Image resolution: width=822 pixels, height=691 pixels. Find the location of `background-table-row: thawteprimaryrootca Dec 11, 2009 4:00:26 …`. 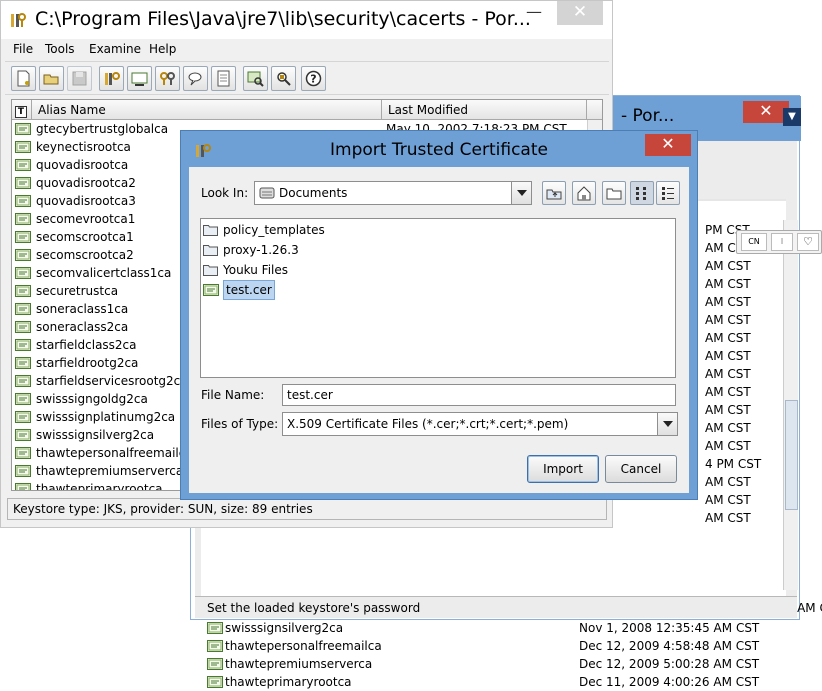

background-table-row: thawteprimaryrootca Dec 11, 2009 4:00:26 … is located at coordinates (493, 682).